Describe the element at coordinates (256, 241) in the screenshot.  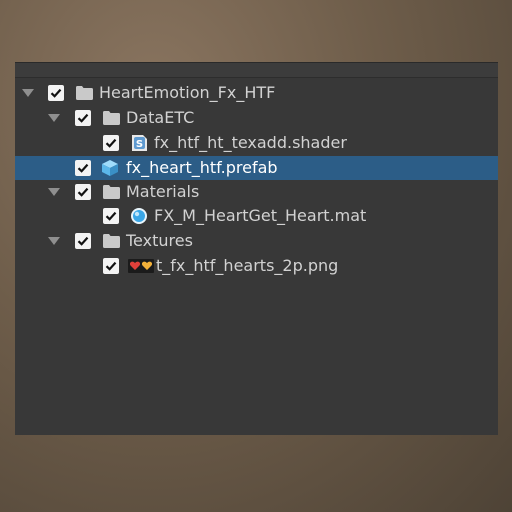
I see `tree-item-folder-textures: Textures` at that location.